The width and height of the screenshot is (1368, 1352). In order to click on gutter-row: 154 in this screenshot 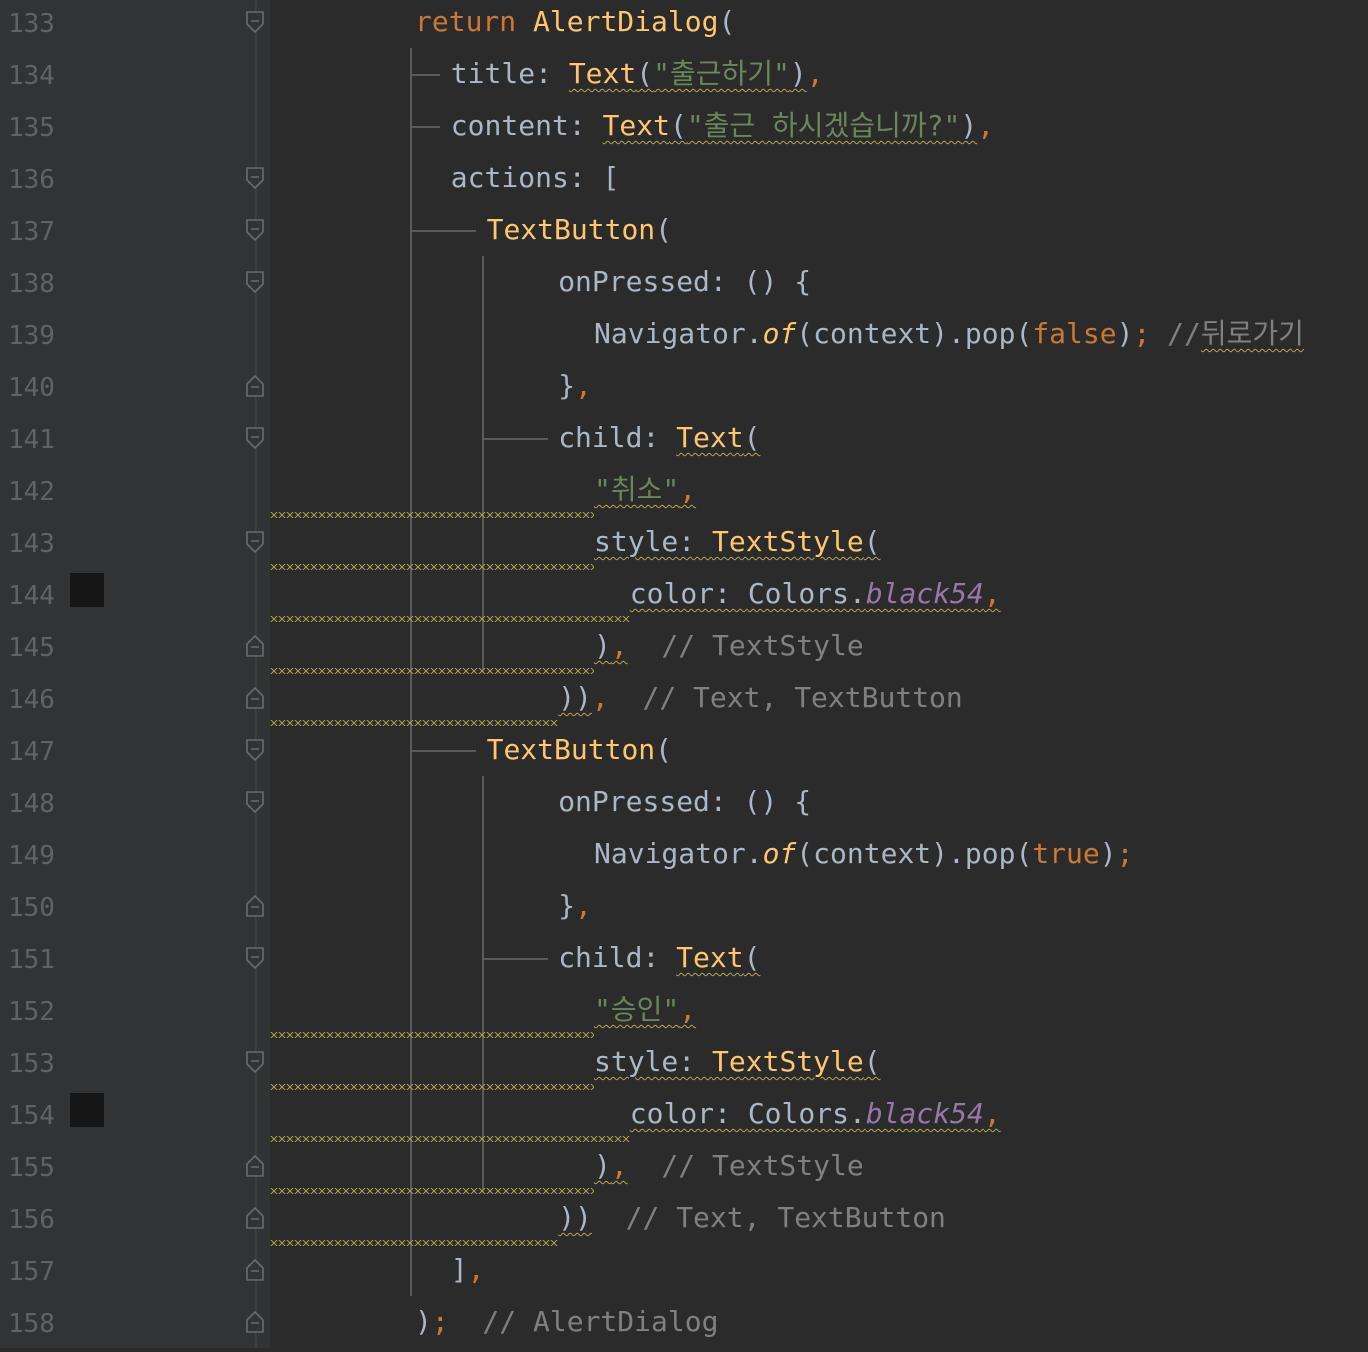, I will do `click(135, 1118)`.